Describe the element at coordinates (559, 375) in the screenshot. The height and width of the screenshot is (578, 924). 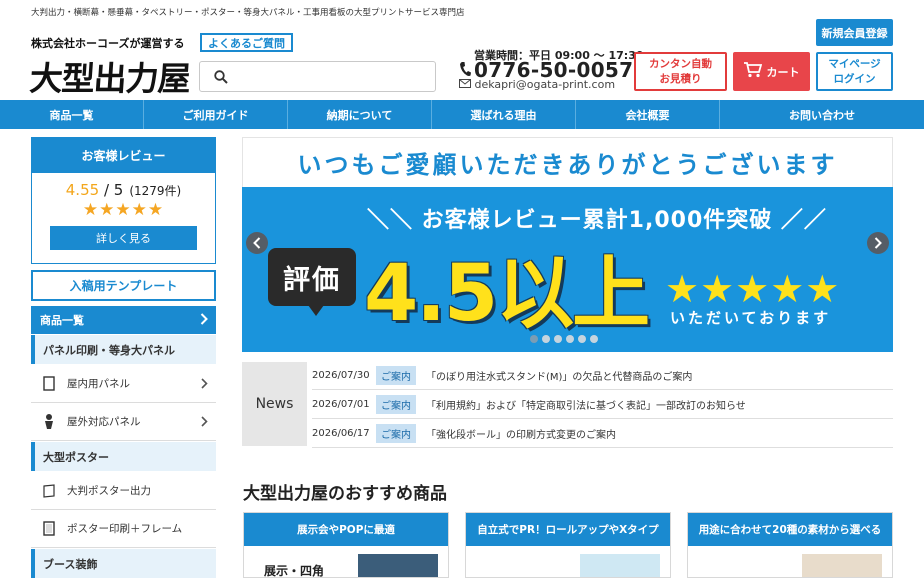
I see `news-text: 「のぼり用注水式スタンド(M)」の欠品と代替商品のご案内` at that location.